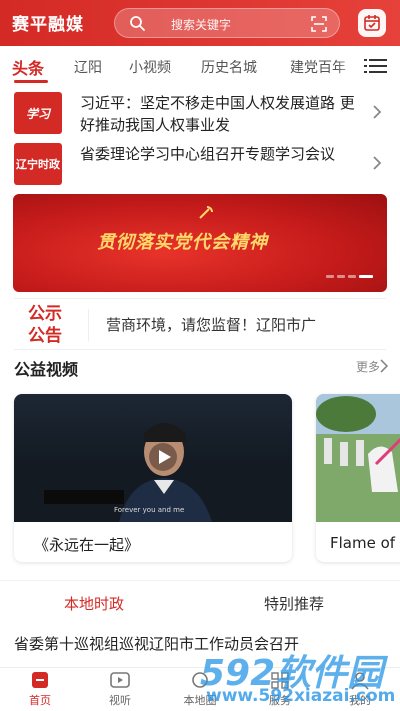 The image size is (400, 711). What do you see at coordinates (88, 67) in the screenshot?
I see `tab-liaoyang: 辽阳` at bounding box center [88, 67].